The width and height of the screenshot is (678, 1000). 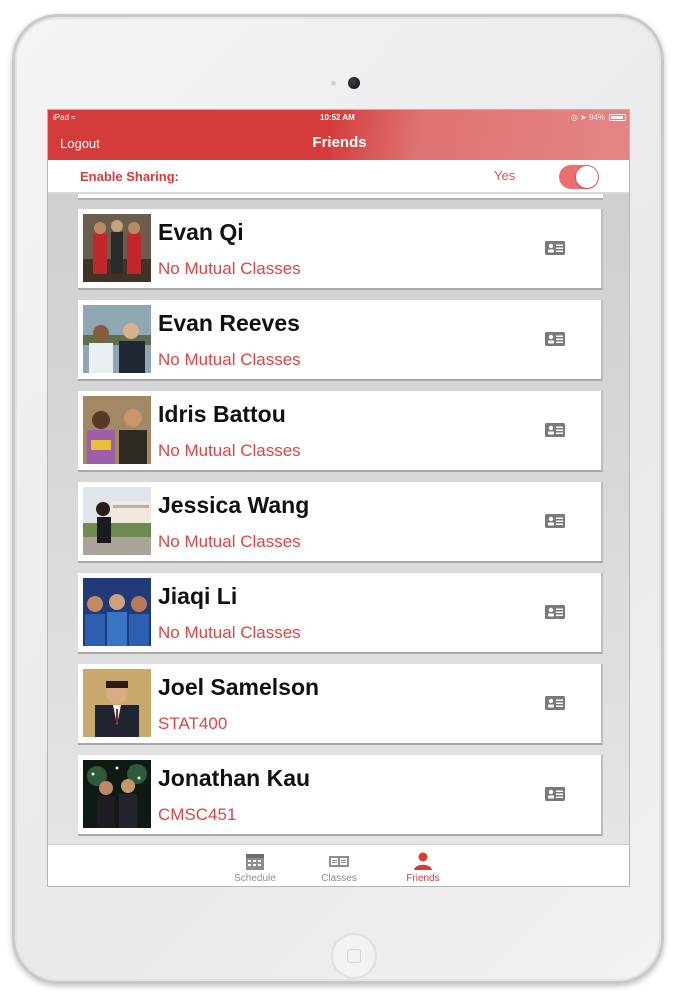 I want to click on status-bar: iPad ≈ 10:52 AM ◎ ➤ 94%, so click(x=338, y=117).